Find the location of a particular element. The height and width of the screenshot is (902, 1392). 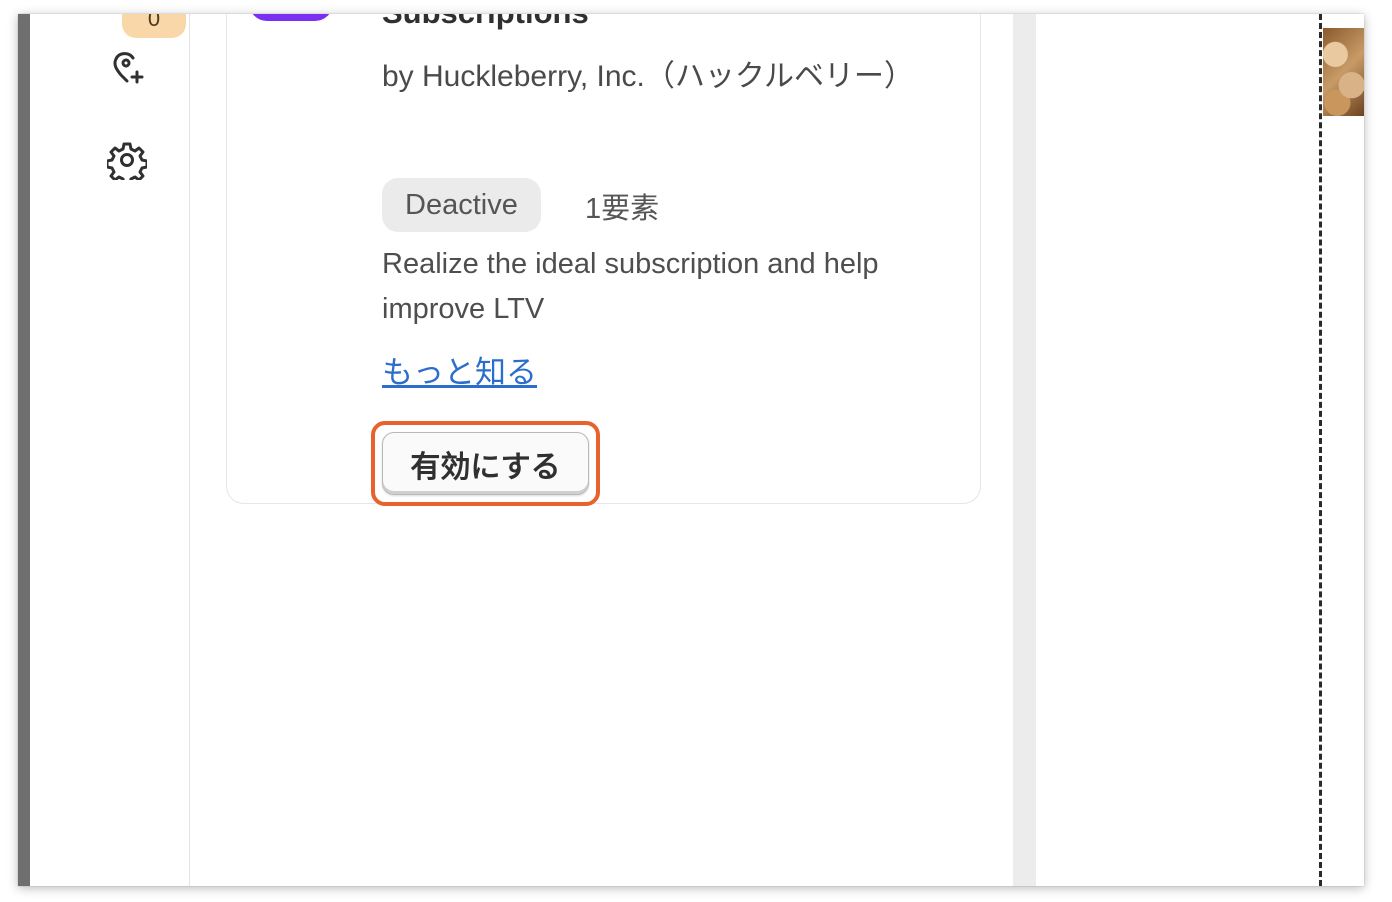

icon-sidebar: 0 is located at coordinates (110, 450).